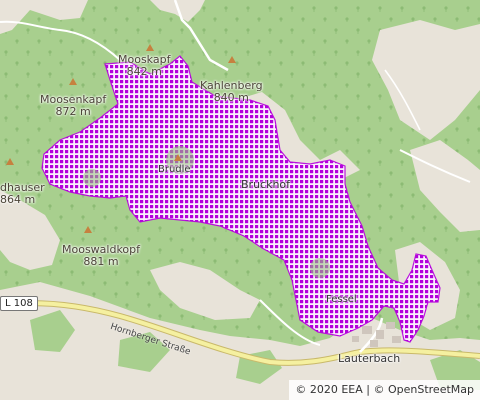 This screenshot has height=400, width=480. Describe the element at coordinates (232, 59) in the screenshot. I see `peak-marker-kahlenberg` at that location.